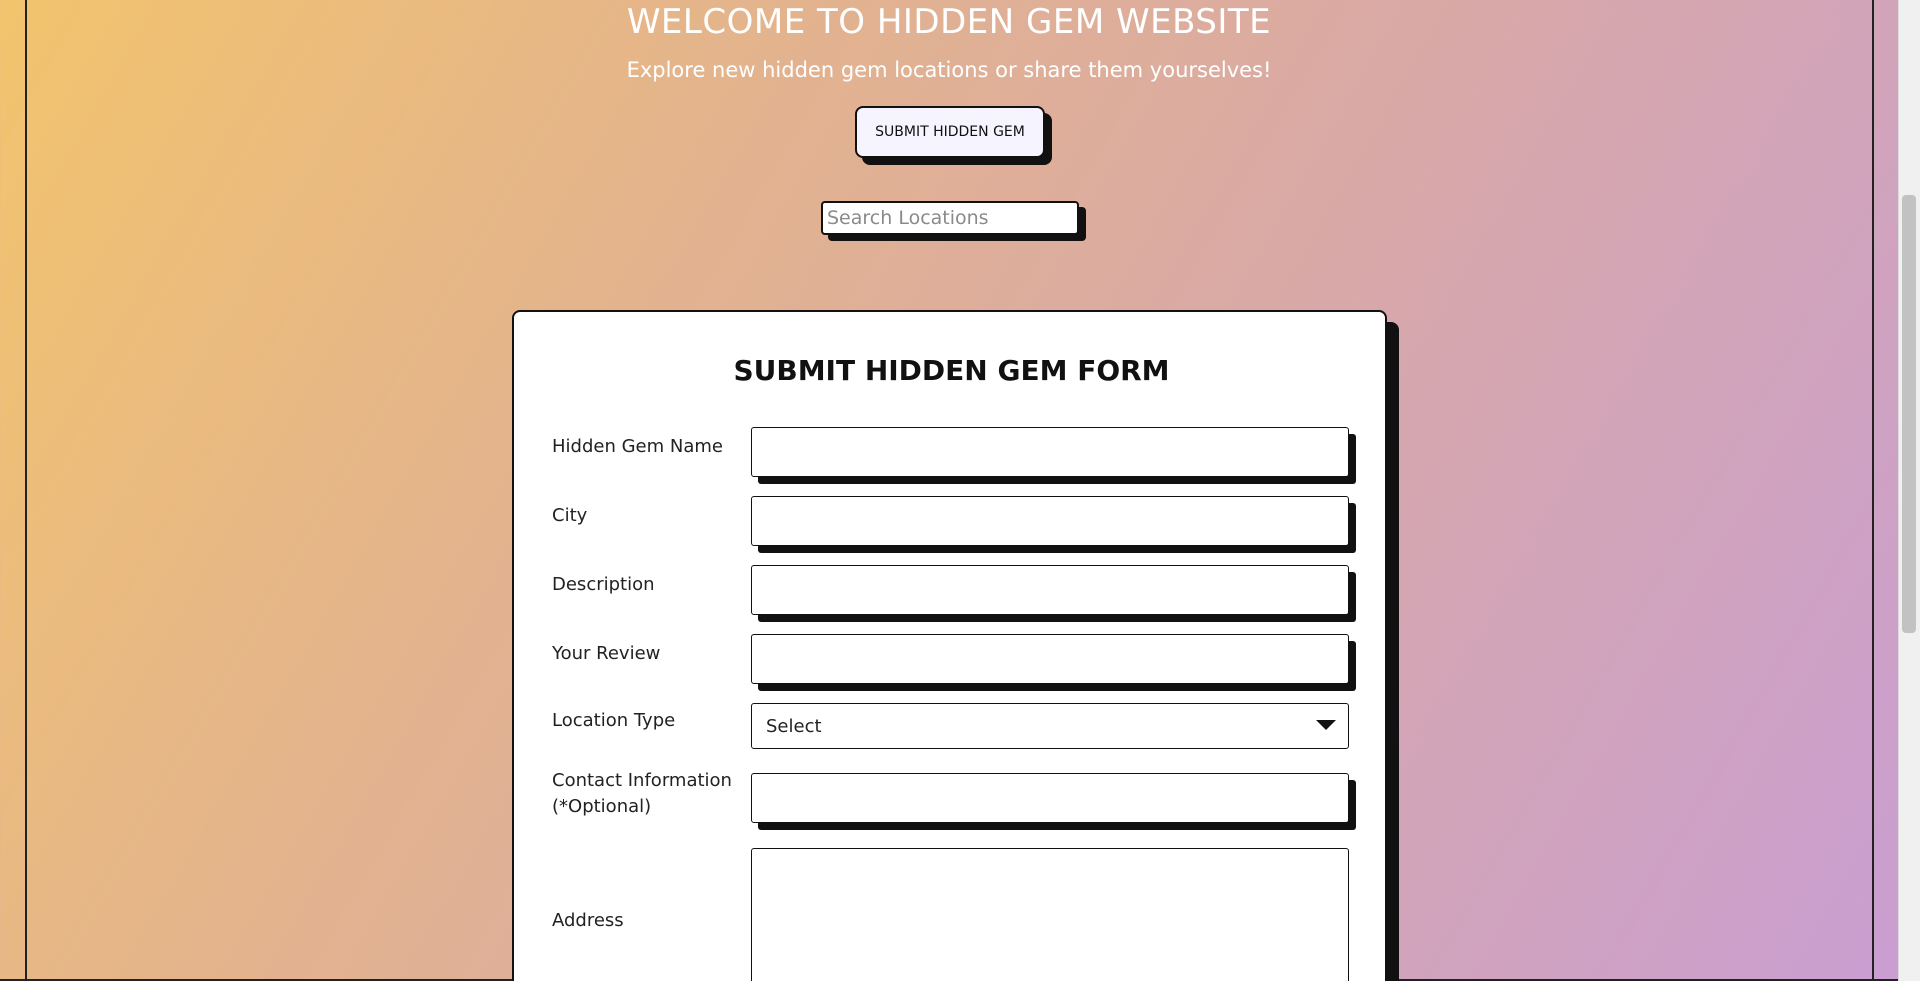 The width and height of the screenshot is (1920, 981). What do you see at coordinates (794, 726) in the screenshot?
I see `location-type-selected-value: Select` at bounding box center [794, 726].